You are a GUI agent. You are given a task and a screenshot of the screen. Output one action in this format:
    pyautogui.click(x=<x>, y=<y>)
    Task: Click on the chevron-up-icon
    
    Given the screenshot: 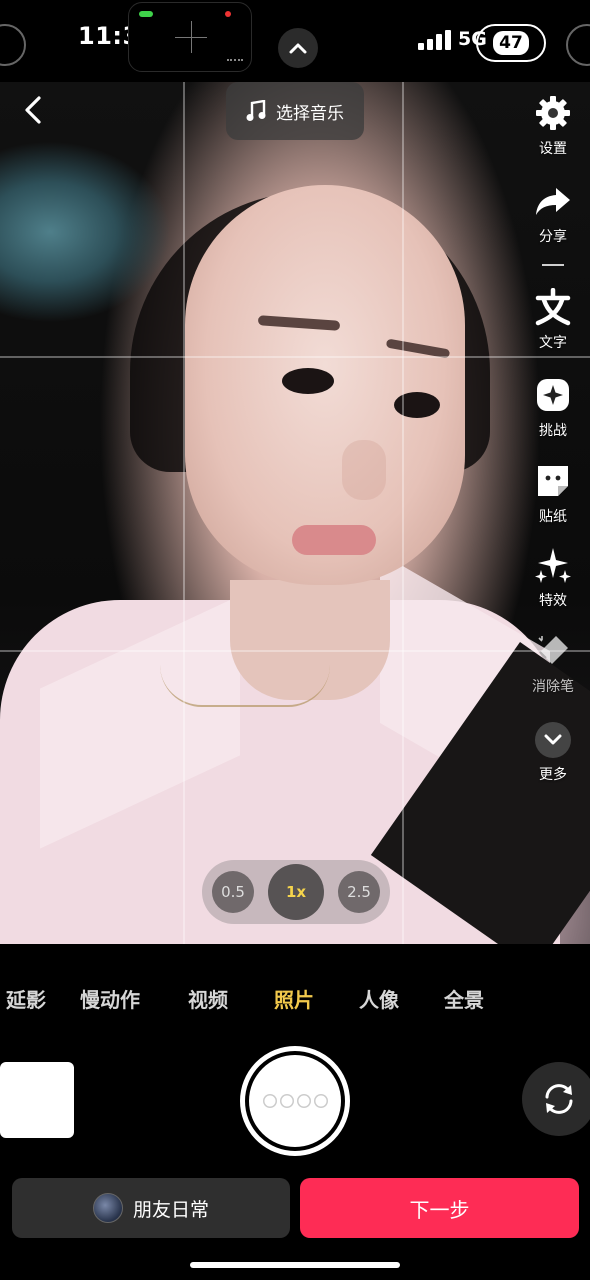 What is the action you would take?
    pyautogui.click(x=298, y=48)
    